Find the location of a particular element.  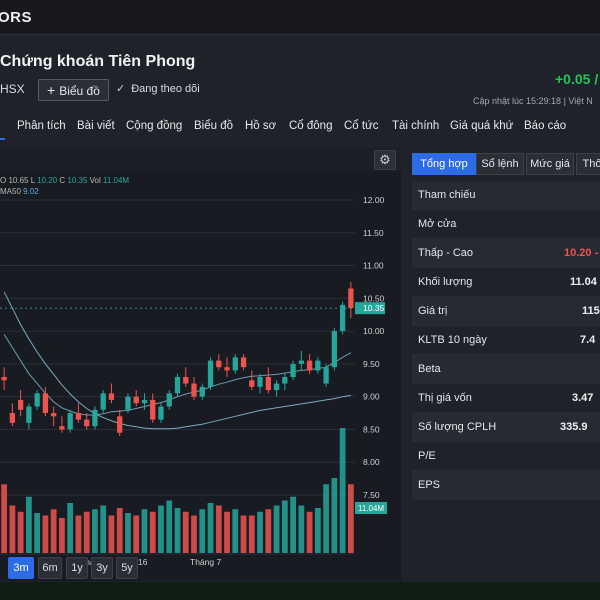

row-label: KLTB 10 ngày is located at coordinates (452, 340).